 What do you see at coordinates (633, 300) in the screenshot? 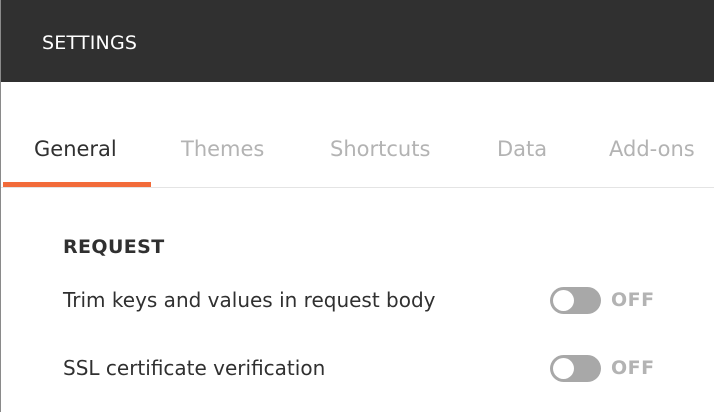
I see `trim-keys-toggle-state: OFF` at bounding box center [633, 300].